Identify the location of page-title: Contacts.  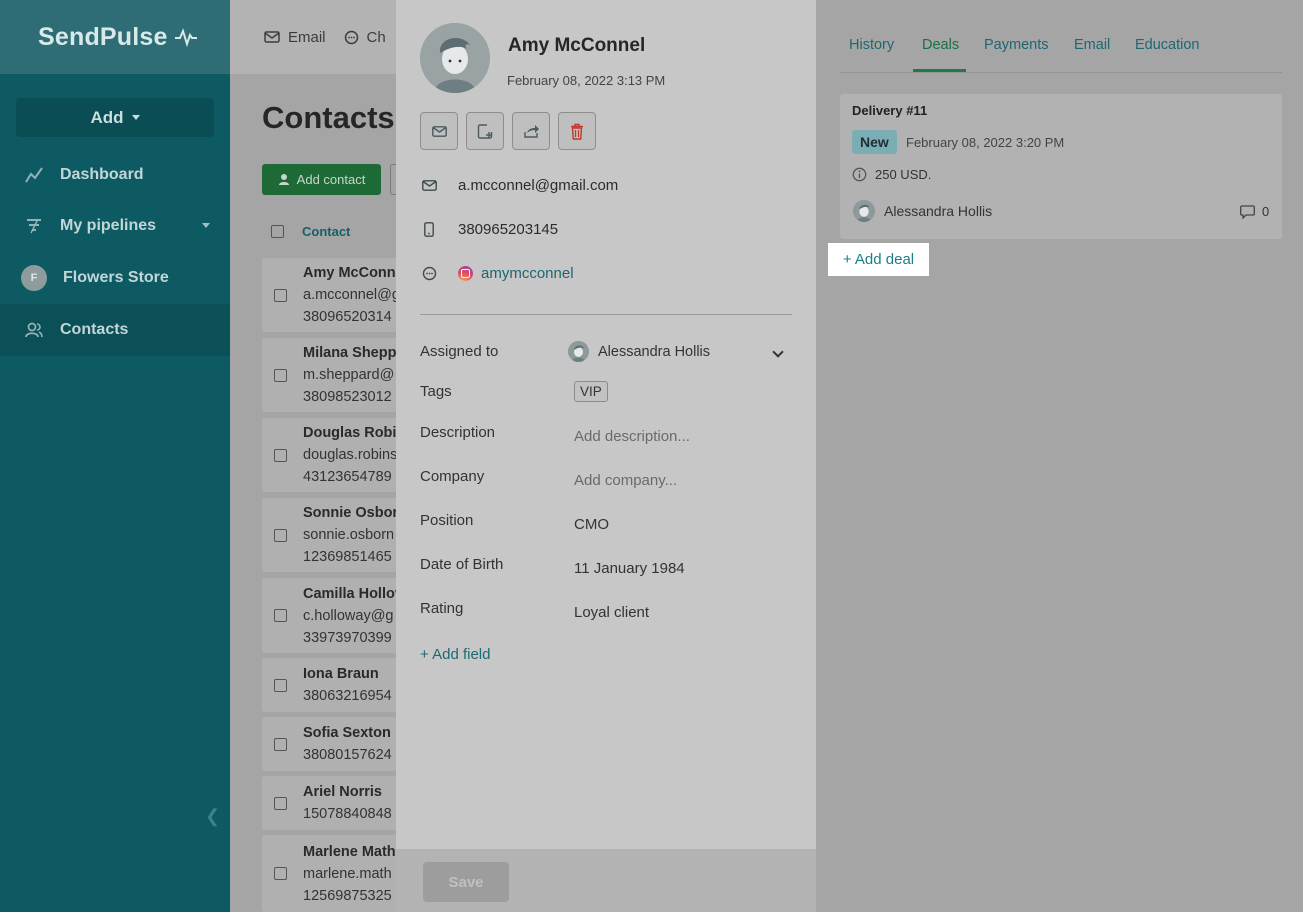
(328, 117).